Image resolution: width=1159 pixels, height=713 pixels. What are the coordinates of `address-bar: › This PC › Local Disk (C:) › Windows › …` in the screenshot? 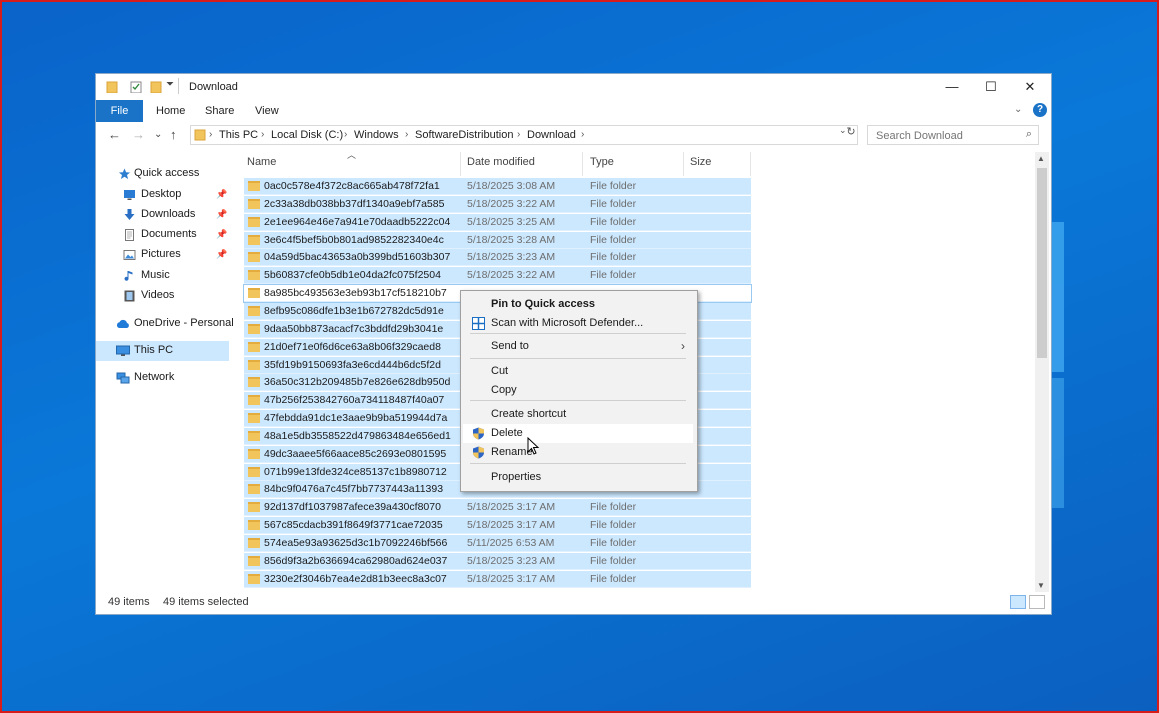 It's located at (524, 135).